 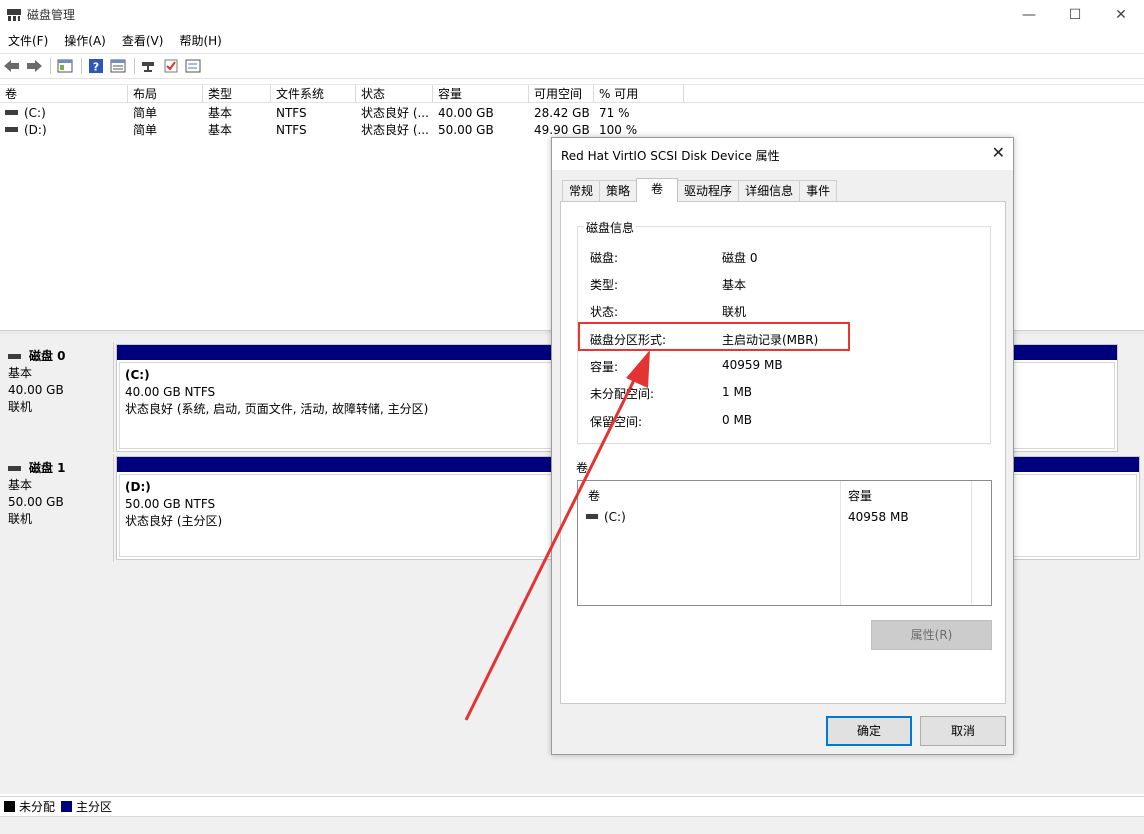 I want to click on disk-name: 磁盘 0, so click(x=47, y=356).